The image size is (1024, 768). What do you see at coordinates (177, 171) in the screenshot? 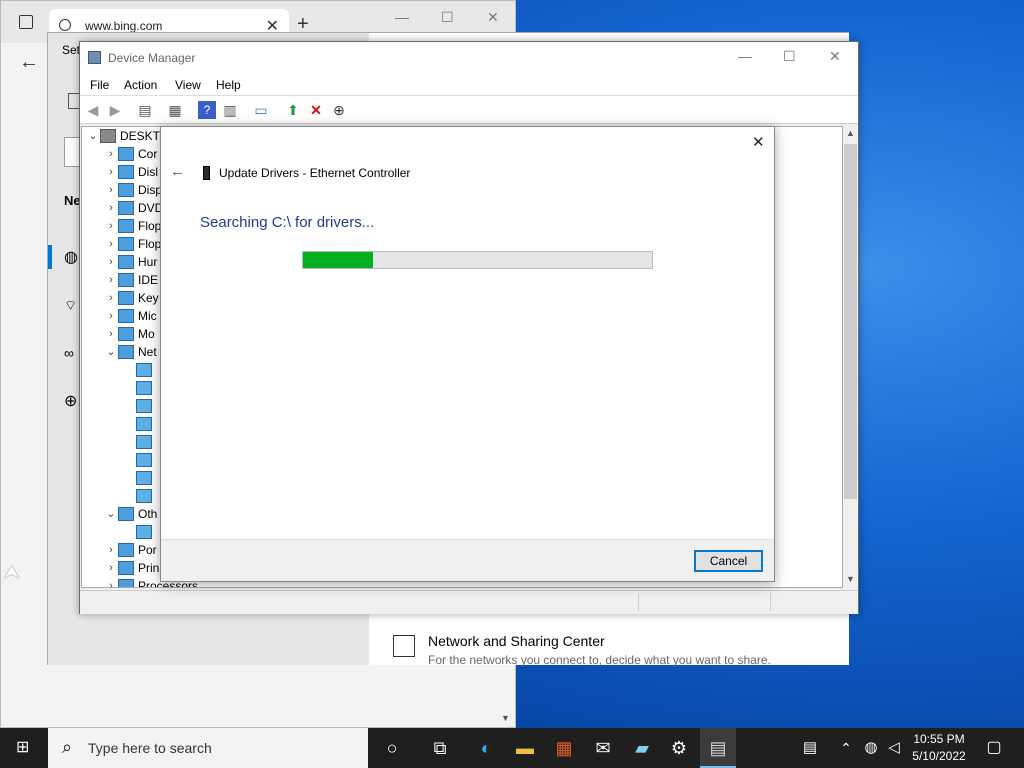
I see `dialog-back-icon: ←` at bounding box center [177, 171].